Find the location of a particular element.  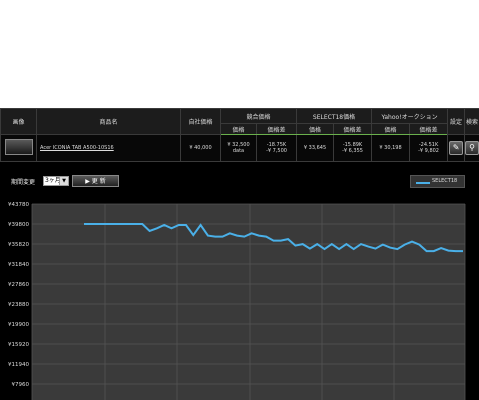

header-competitor-price: 競合価格 is located at coordinates (258, 116).